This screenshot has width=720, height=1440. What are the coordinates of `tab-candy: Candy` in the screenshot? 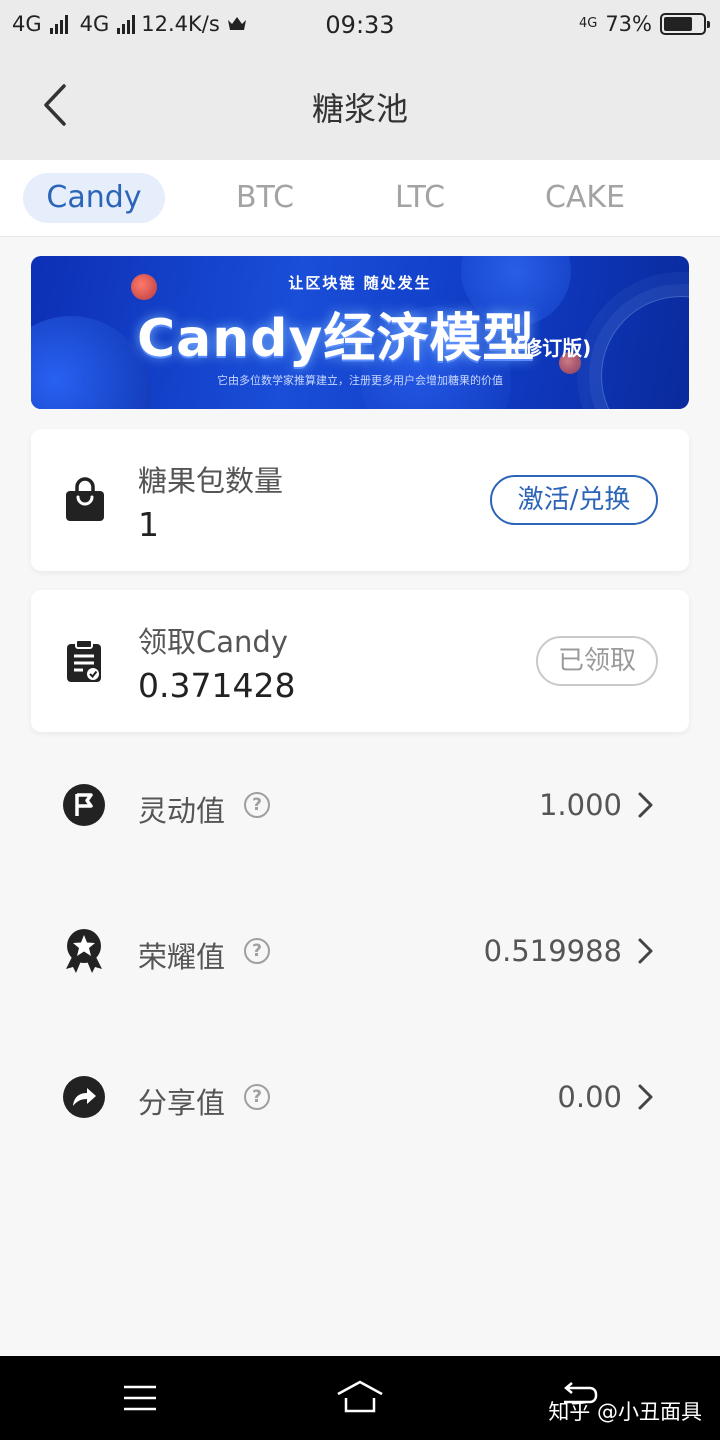 It's located at (94, 198).